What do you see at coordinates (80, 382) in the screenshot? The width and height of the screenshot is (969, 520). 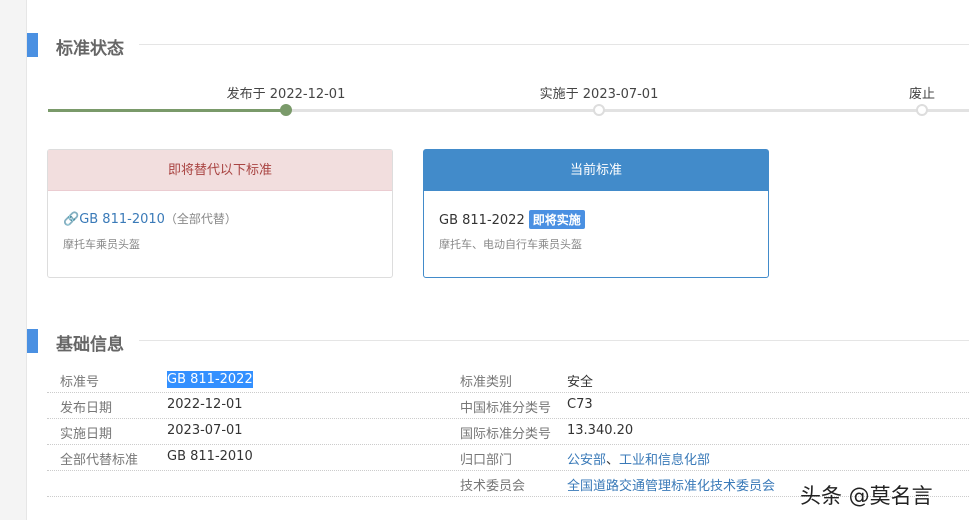 I see `field-label: 标准号` at bounding box center [80, 382].